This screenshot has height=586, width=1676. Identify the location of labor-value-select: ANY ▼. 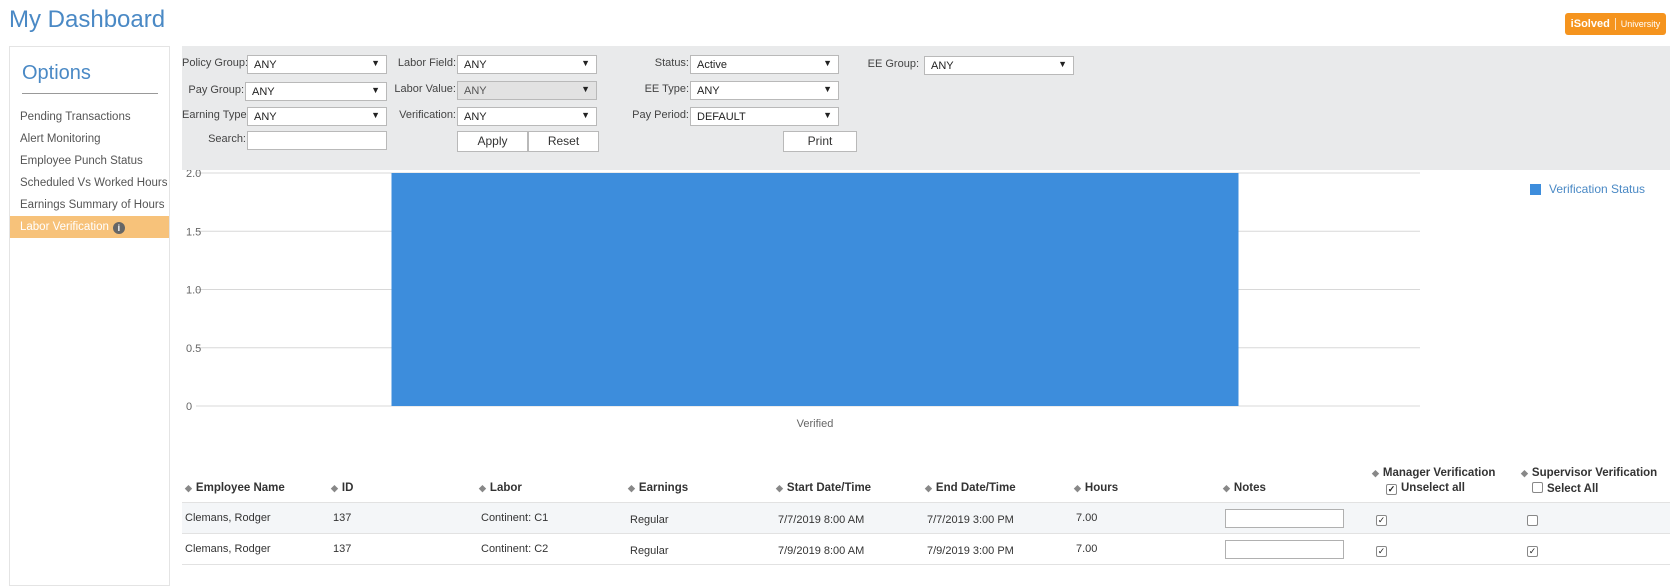
(527, 90).